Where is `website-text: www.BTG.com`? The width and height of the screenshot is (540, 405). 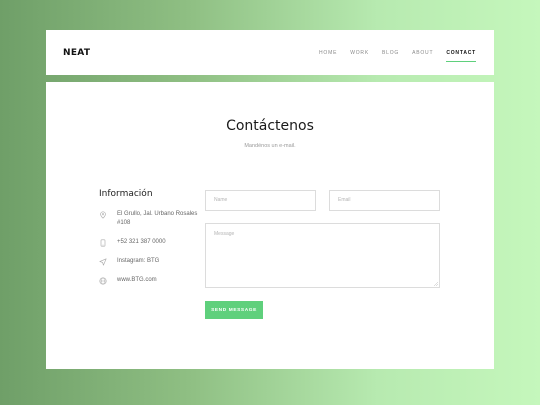 website-text: www.BTG.com is located at coordinates (137, 280).